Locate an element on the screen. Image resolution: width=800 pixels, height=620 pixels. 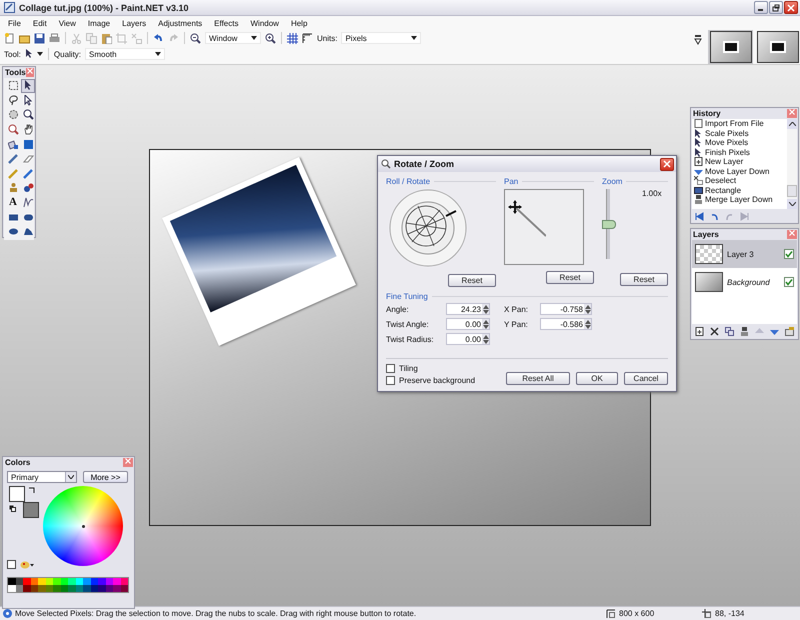
menu-item: View is located at coordinates (67, 23).